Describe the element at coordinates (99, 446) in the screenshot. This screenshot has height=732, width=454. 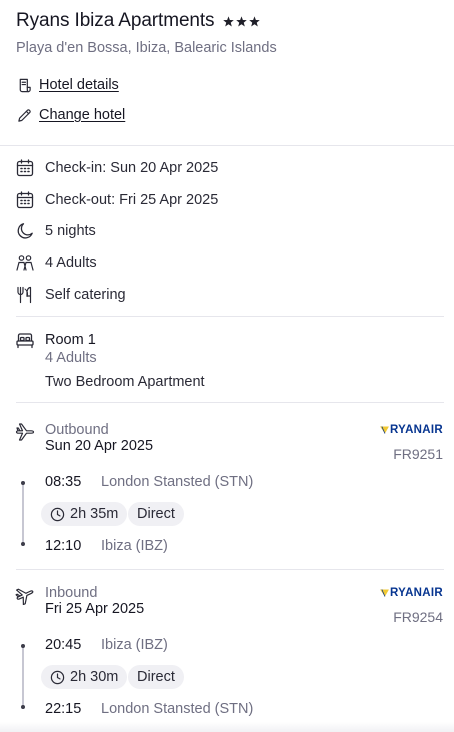
I see `flight-date: Sun 20 Apr 2025` at that location.